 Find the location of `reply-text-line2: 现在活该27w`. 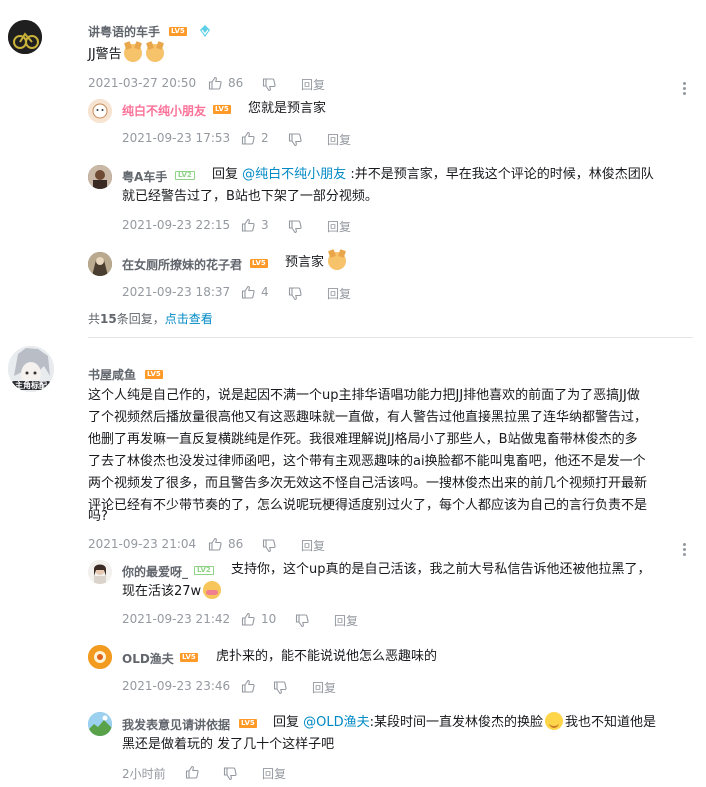

reply-text-line2: 现在活该27w is located at coordinates (172, 592).